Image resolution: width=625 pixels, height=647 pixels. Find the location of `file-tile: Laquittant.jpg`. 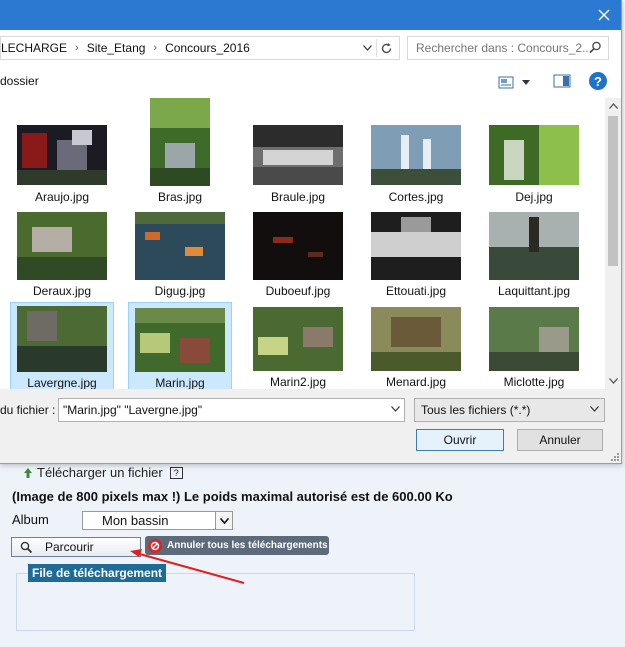

file-tile: Laquittant.jpg is located at coordinates (534, 251).